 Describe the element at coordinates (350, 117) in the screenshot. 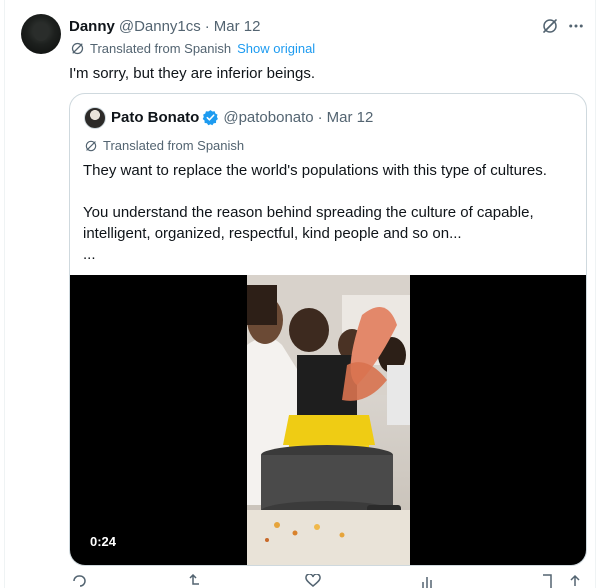

I see `quote-date: Mar 12` at that location.